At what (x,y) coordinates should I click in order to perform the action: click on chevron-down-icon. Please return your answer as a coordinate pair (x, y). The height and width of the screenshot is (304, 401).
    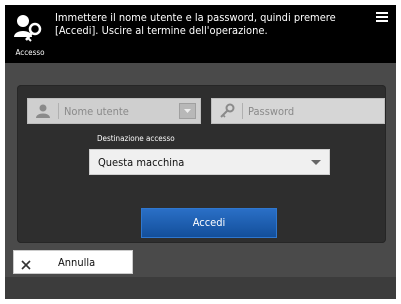
    Looking at the image, I should click on (187, 111).